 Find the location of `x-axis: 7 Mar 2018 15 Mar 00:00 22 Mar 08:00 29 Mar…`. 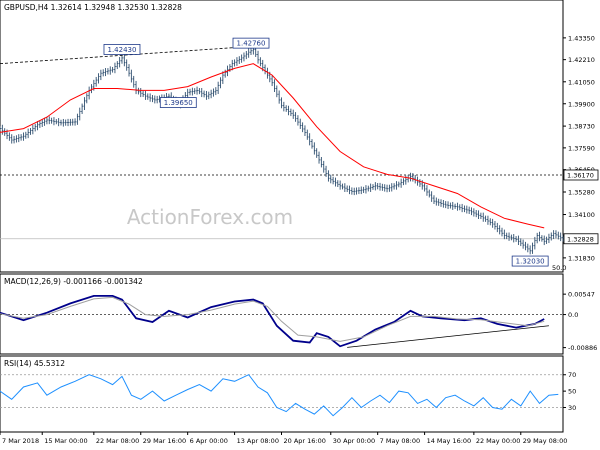

x-axis: 7 Mar 2018 15 Mar 00:00 22 Mar 08:00 29 Mar… is located at coordinates (283, 438).